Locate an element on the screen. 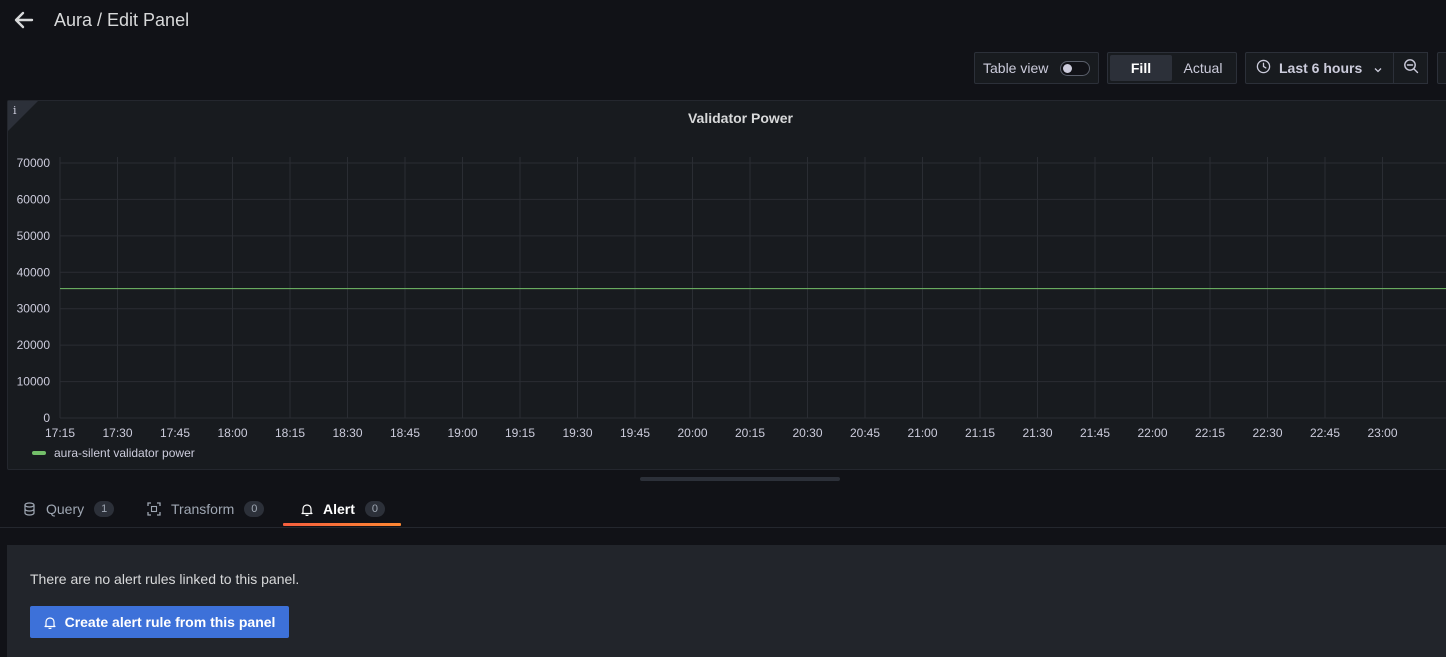 Image resolution: width=1446 pixels, height=657 pixels. transform-icon is located at coordinates (154, 509).